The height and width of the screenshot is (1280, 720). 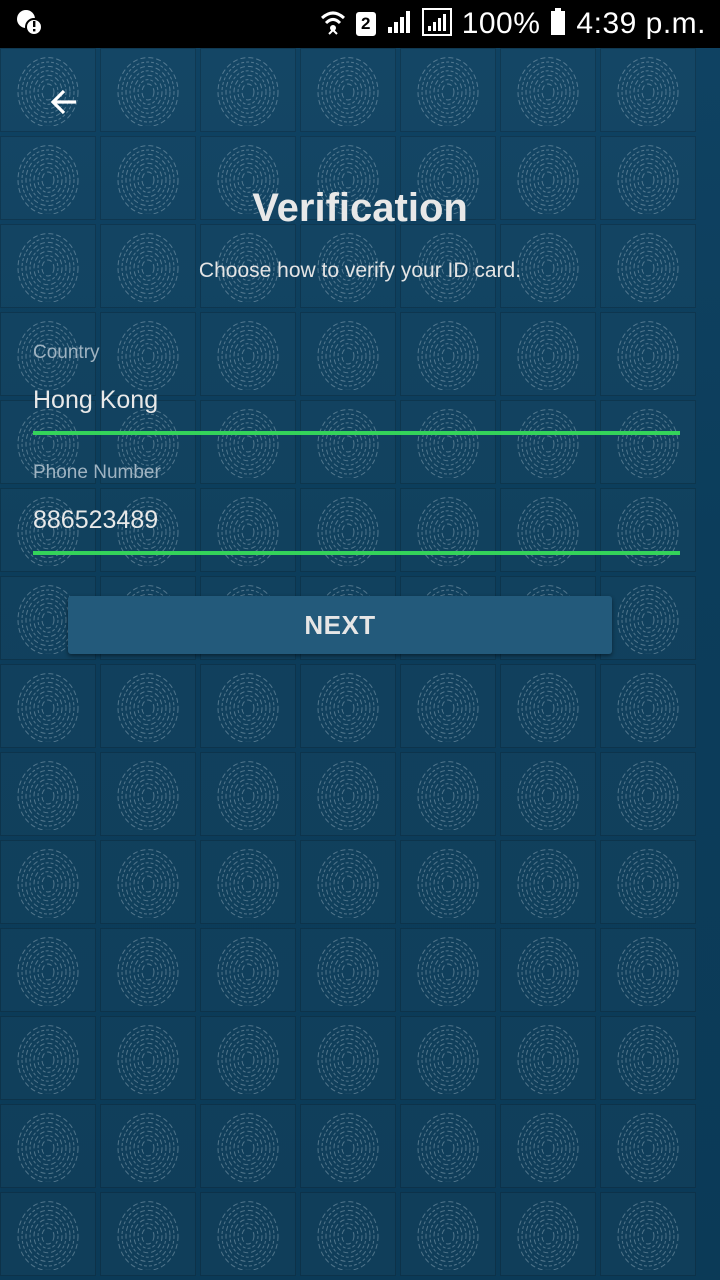 I want to click on back-button, so click(x=64, y=104).